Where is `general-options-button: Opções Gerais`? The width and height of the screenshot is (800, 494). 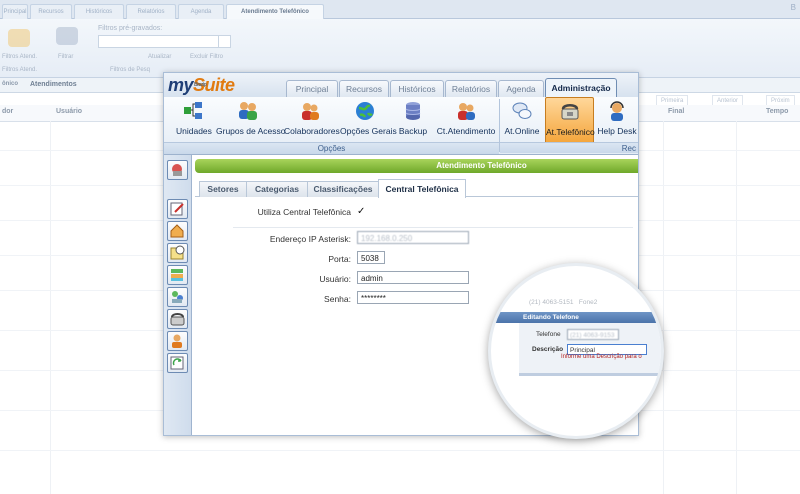
general-options-button: Opções Gerais is located at coordinates (368, 121).